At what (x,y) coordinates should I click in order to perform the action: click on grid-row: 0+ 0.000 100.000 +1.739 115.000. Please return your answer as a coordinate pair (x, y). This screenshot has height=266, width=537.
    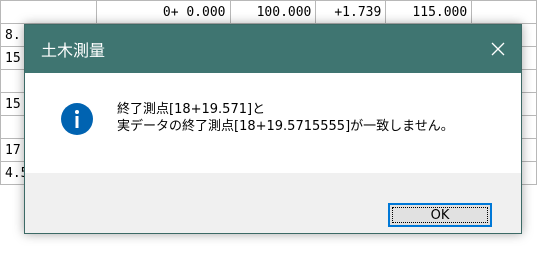
    Looking at the image, I should click on (268, 12).